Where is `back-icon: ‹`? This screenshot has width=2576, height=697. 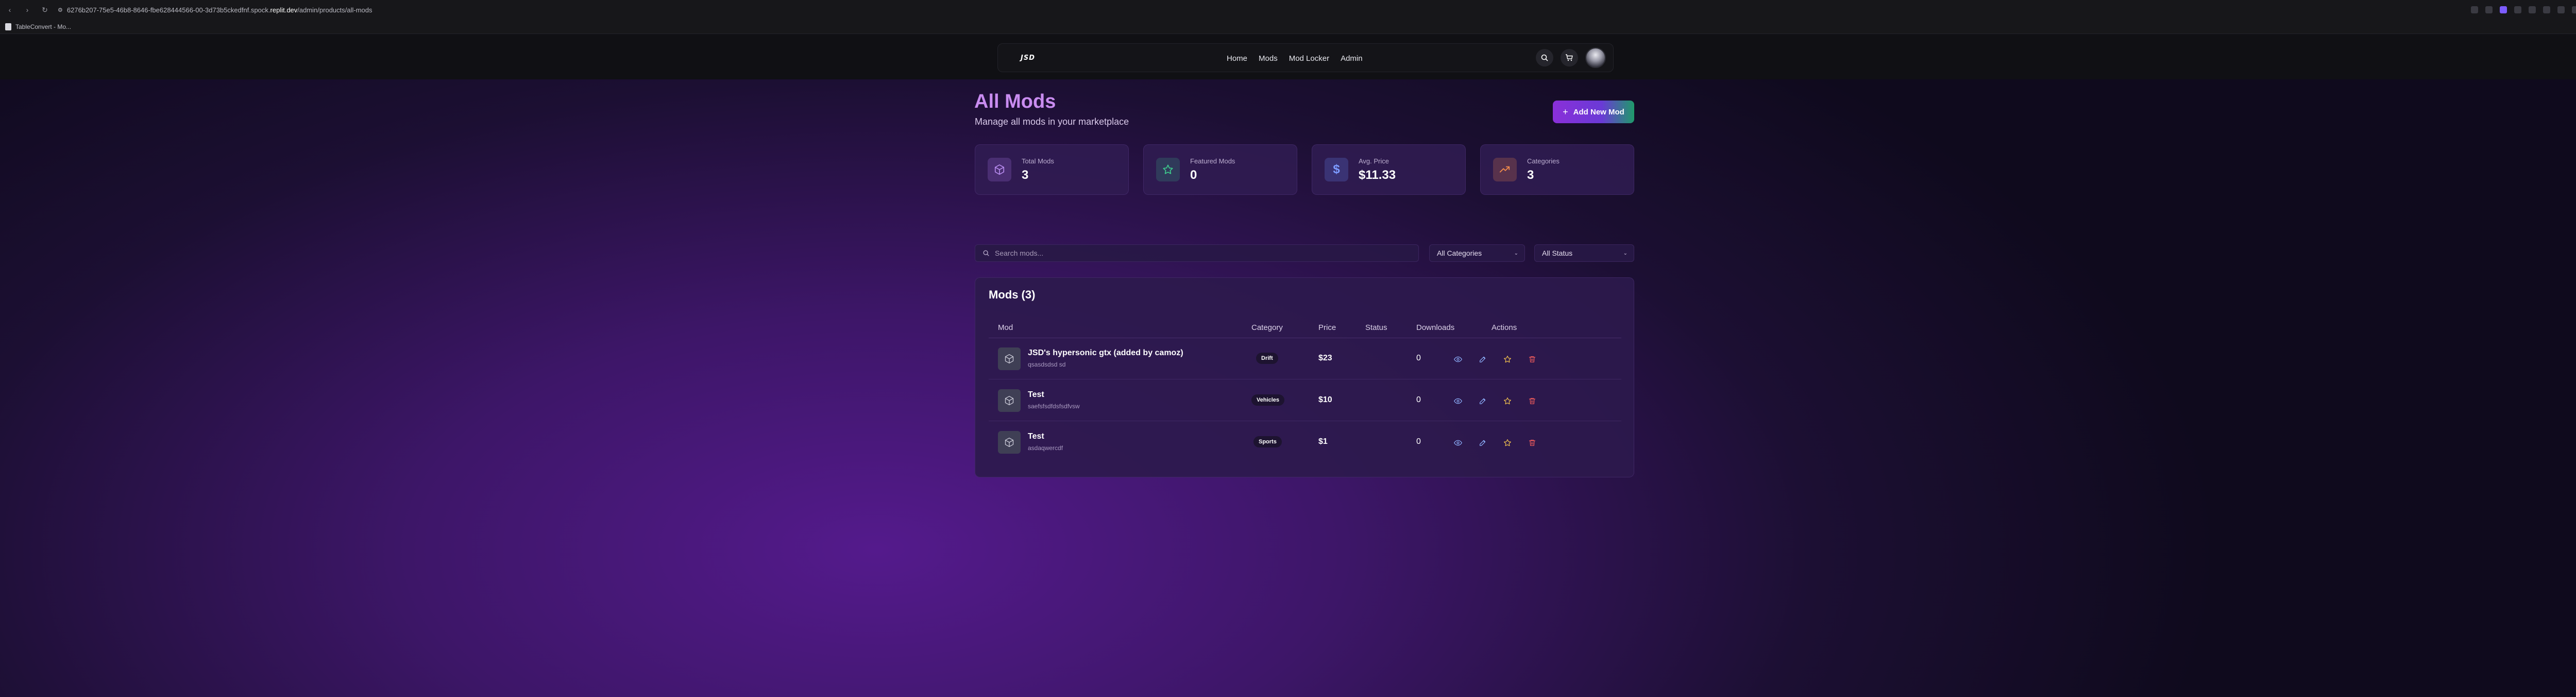 back-icon: ‹ is located at coordinates (9, 9).